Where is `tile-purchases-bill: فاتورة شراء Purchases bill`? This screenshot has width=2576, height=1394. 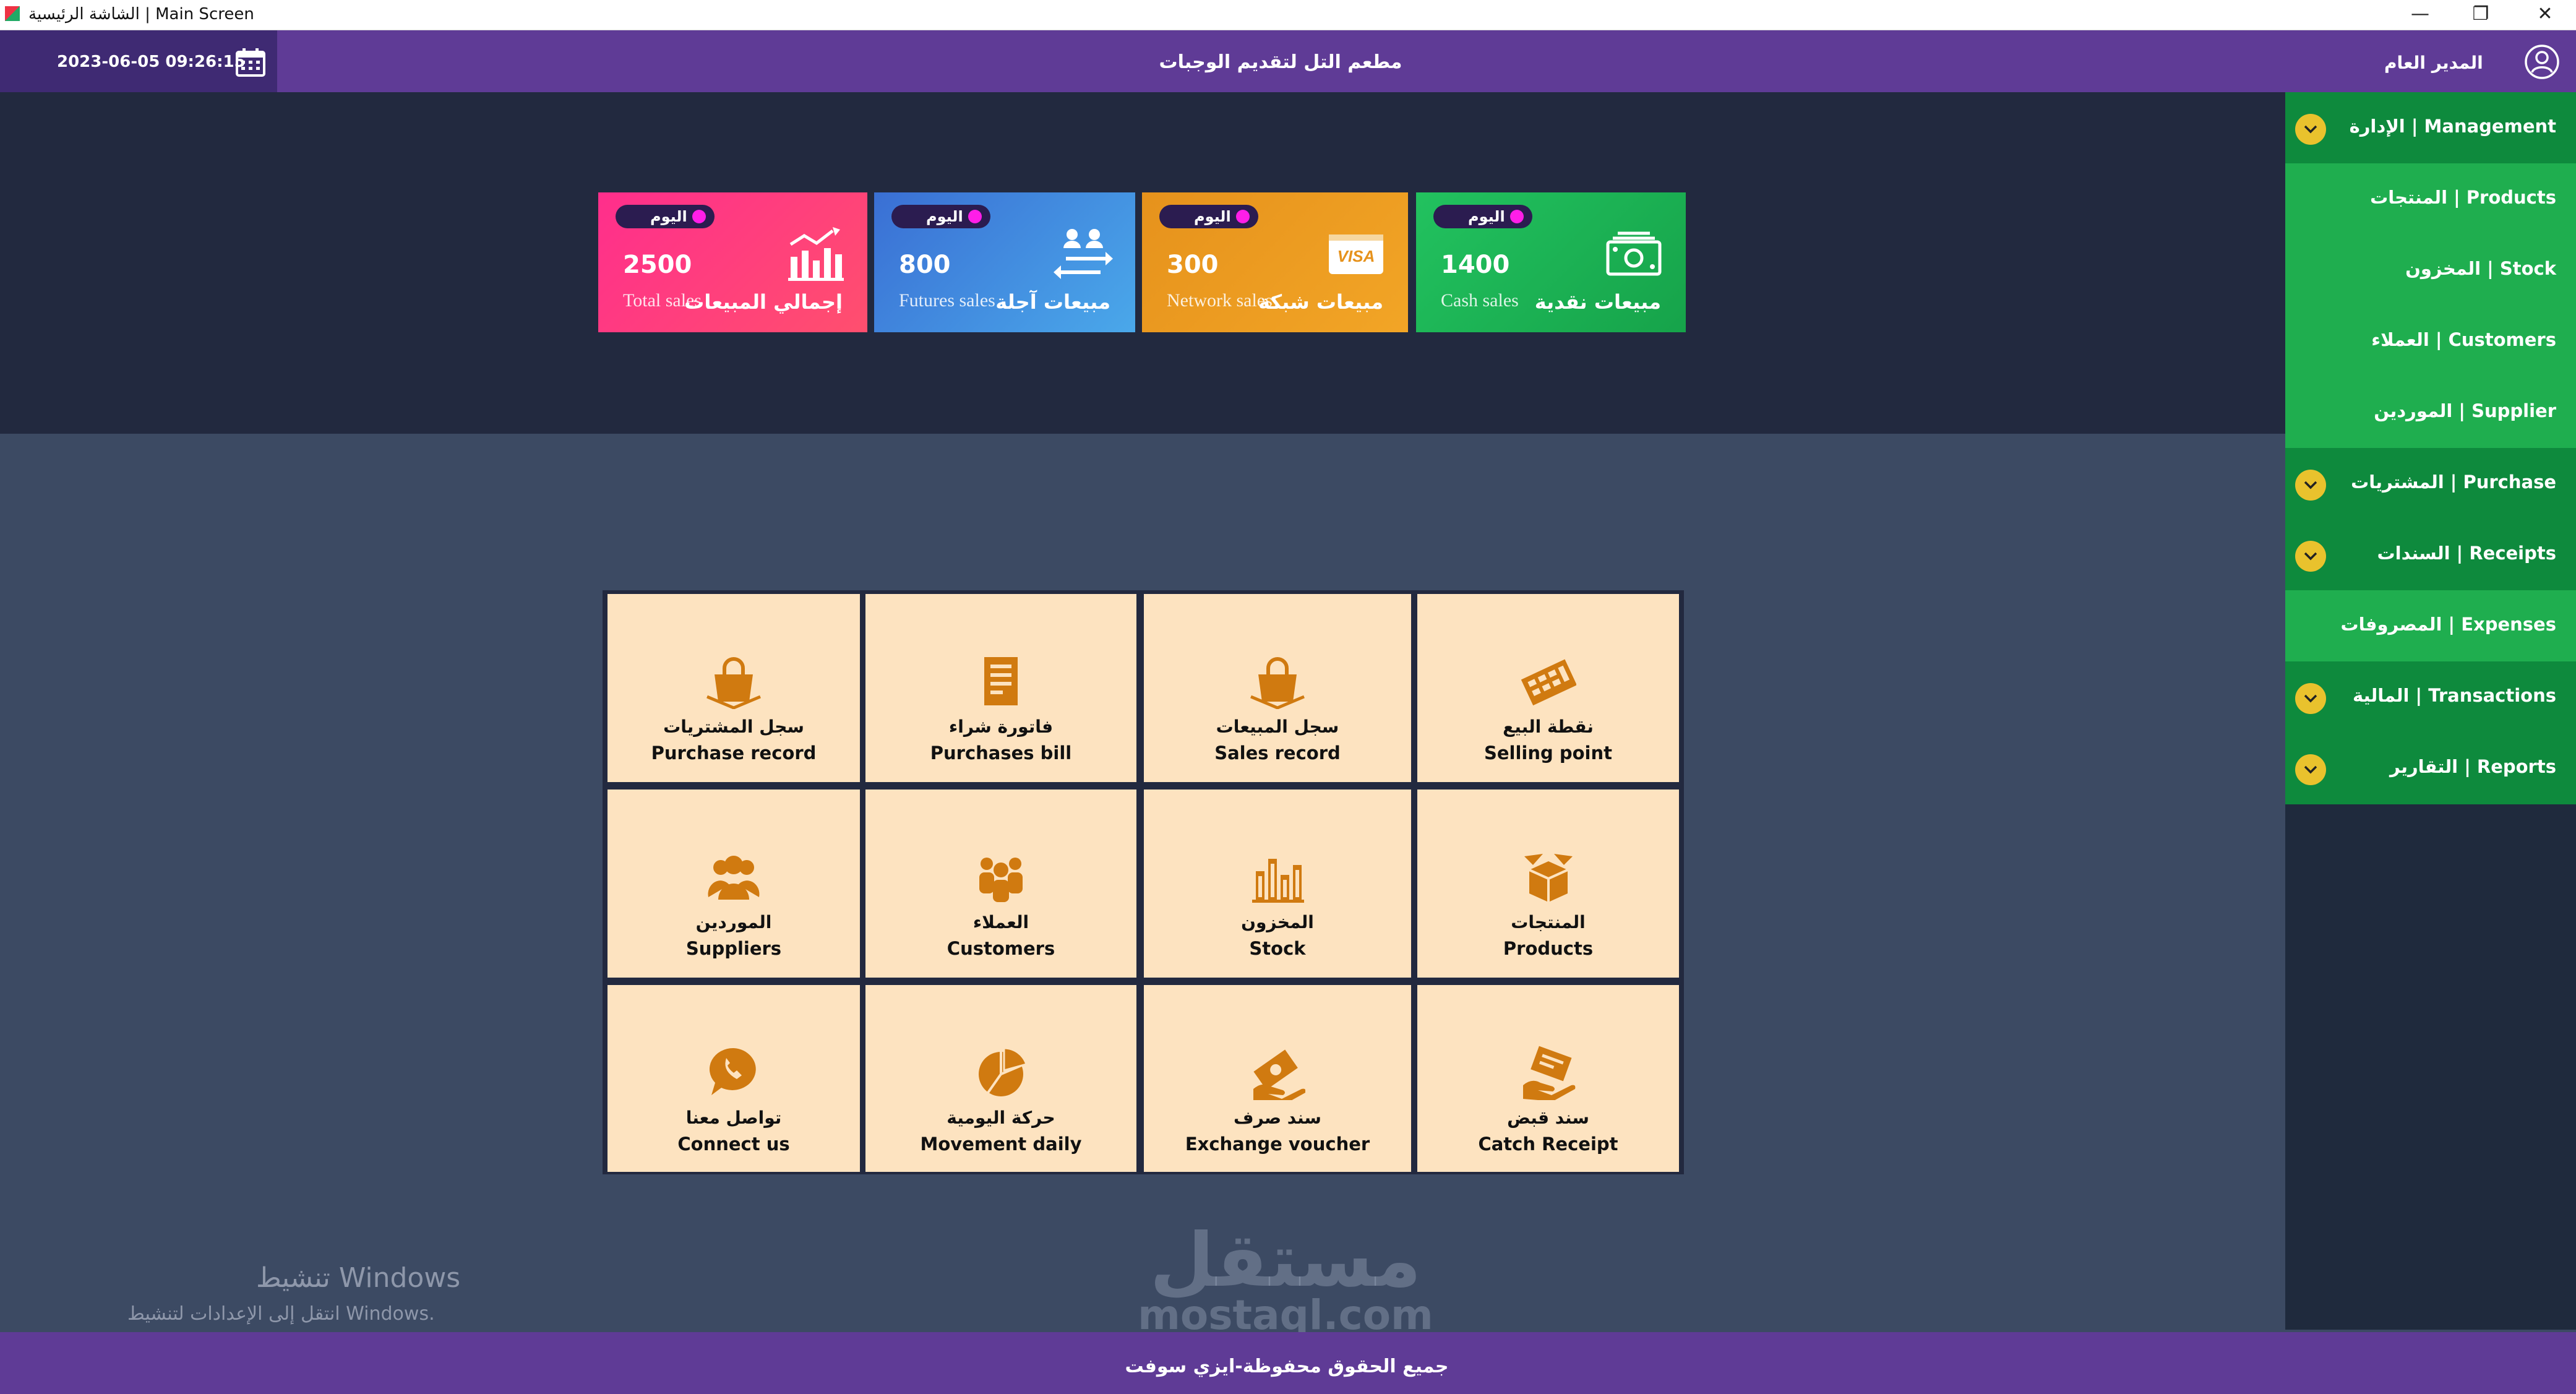 tile-purchases-bill: فاتورة شراء Purchases bill is located at coordinates (1000, 688).